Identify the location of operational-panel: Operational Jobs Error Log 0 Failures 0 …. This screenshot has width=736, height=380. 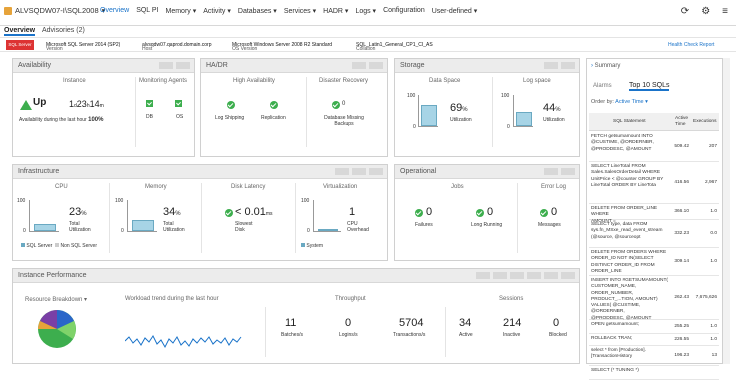
(487, 212).